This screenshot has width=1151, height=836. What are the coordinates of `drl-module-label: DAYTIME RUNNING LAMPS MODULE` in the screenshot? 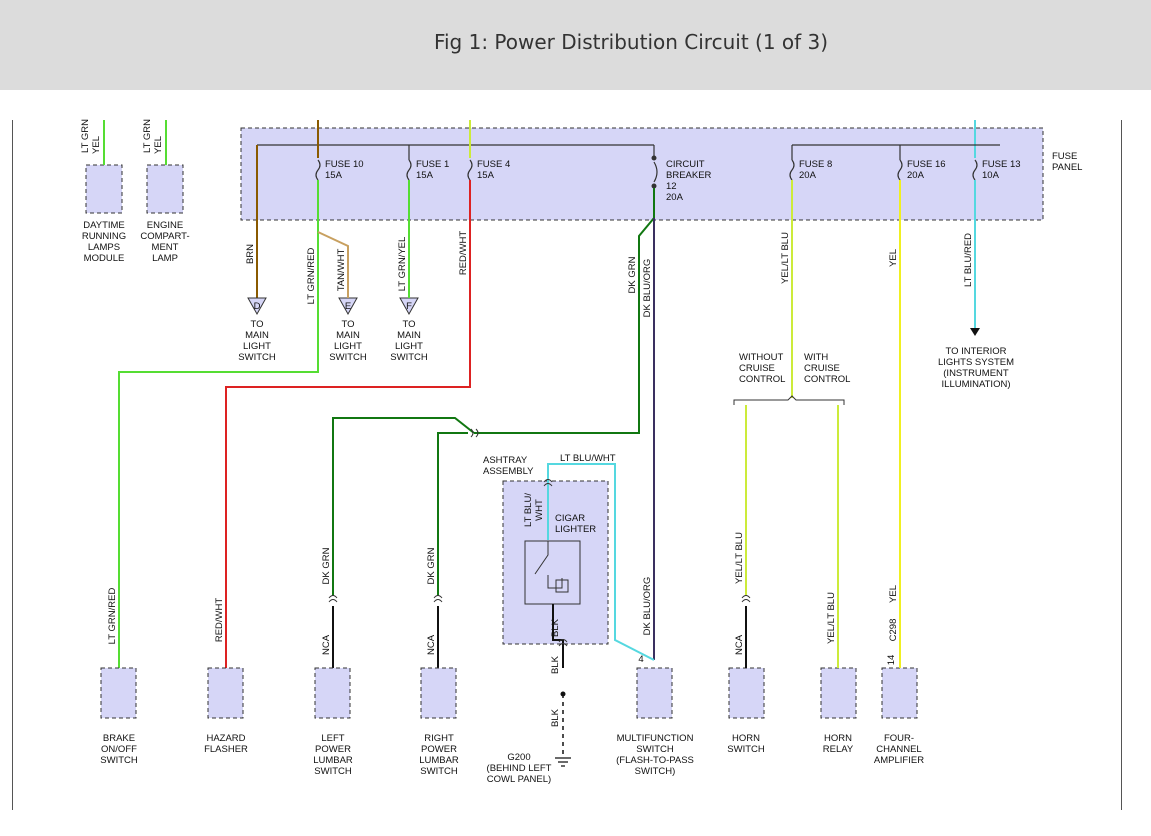 It's located at (104, 242).